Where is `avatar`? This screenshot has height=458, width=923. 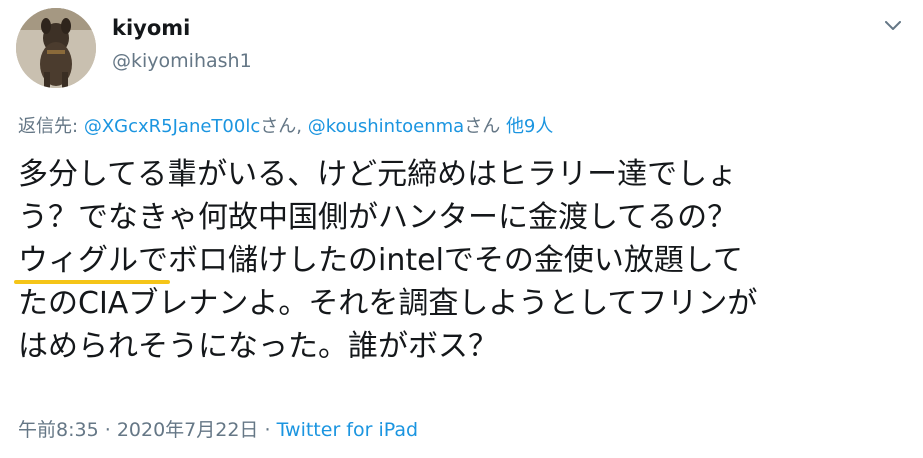 avatar is located at coordinates (56, 48).